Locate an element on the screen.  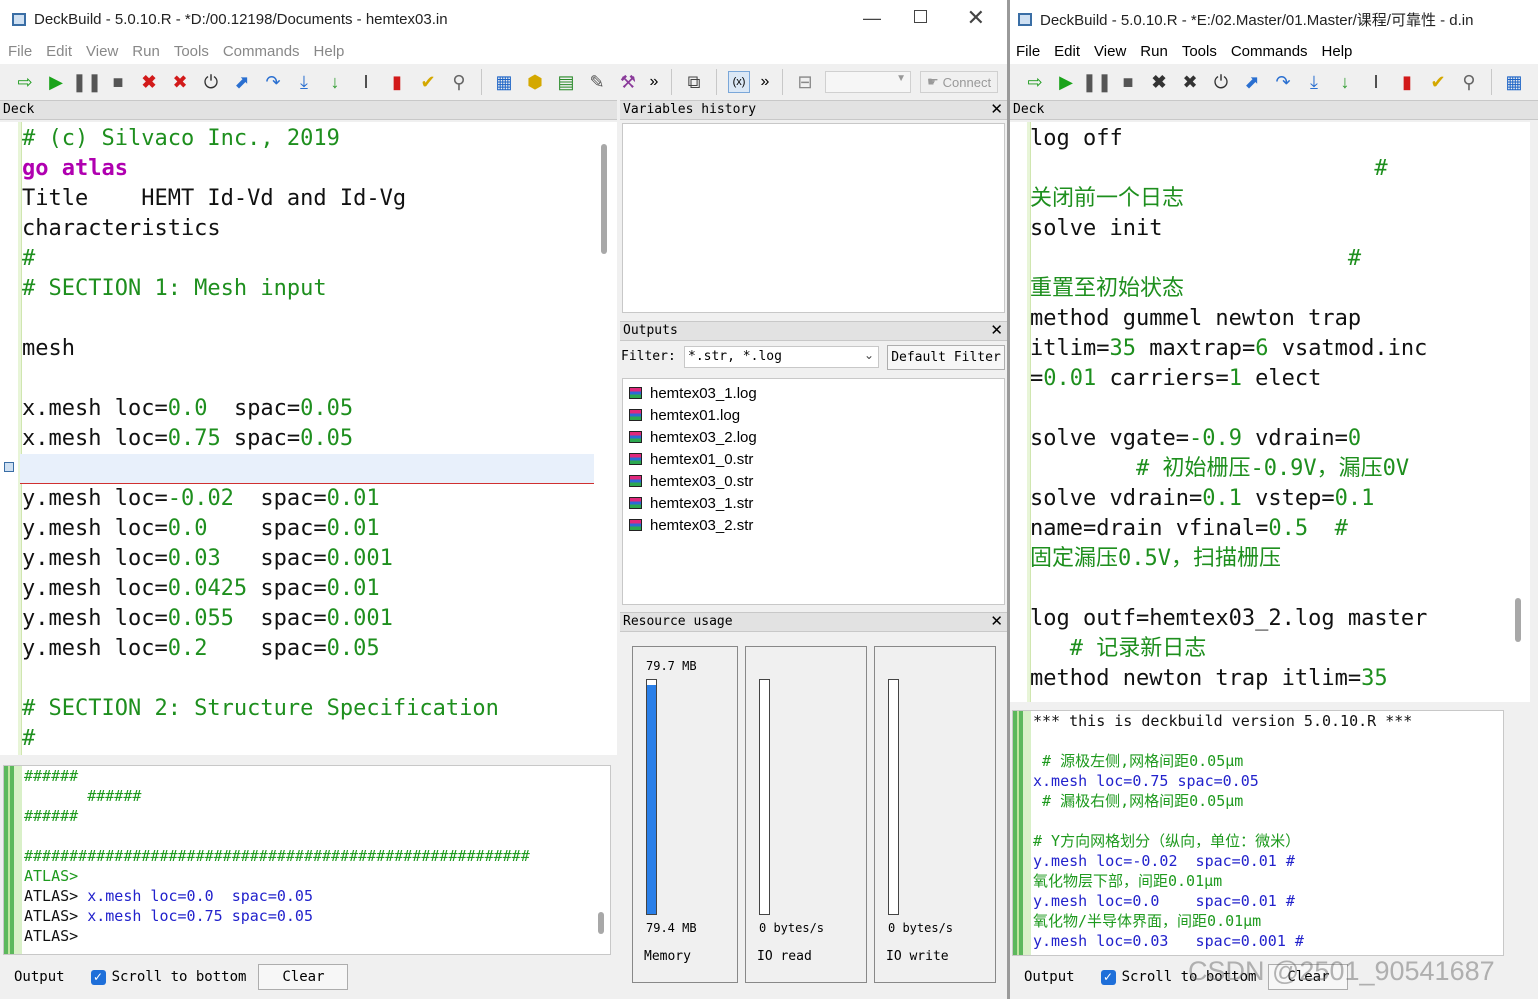
chevron-down-icon: ⌄ is located at coordinates (868, 355).